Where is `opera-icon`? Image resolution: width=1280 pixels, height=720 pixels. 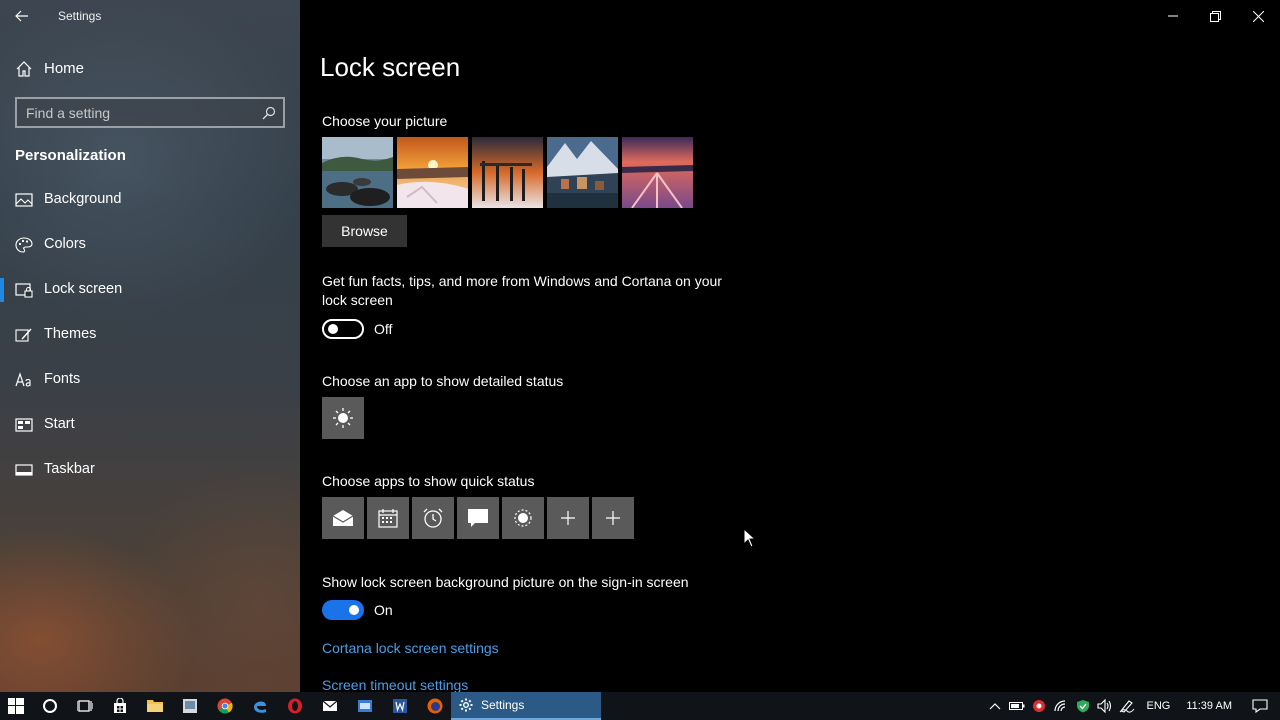 opera-icon is located at coordinates (294, 706).